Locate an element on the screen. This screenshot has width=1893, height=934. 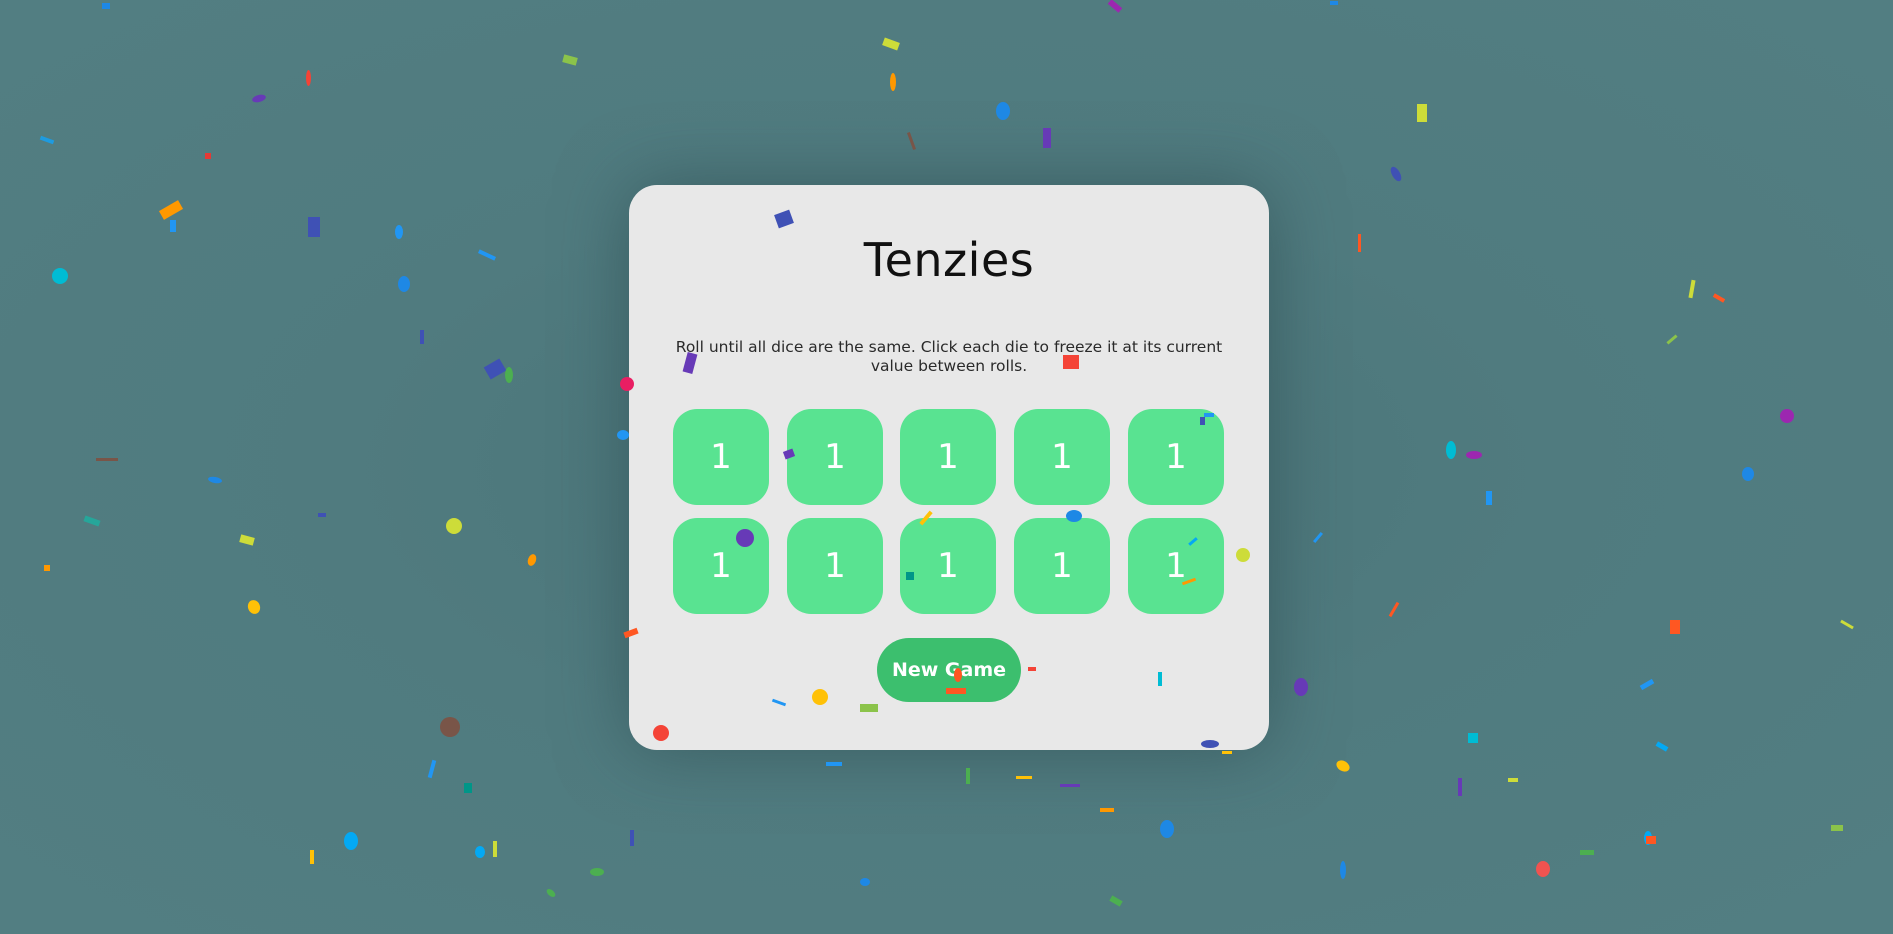
die-4: 1 is located at coordinates (1062, 457).